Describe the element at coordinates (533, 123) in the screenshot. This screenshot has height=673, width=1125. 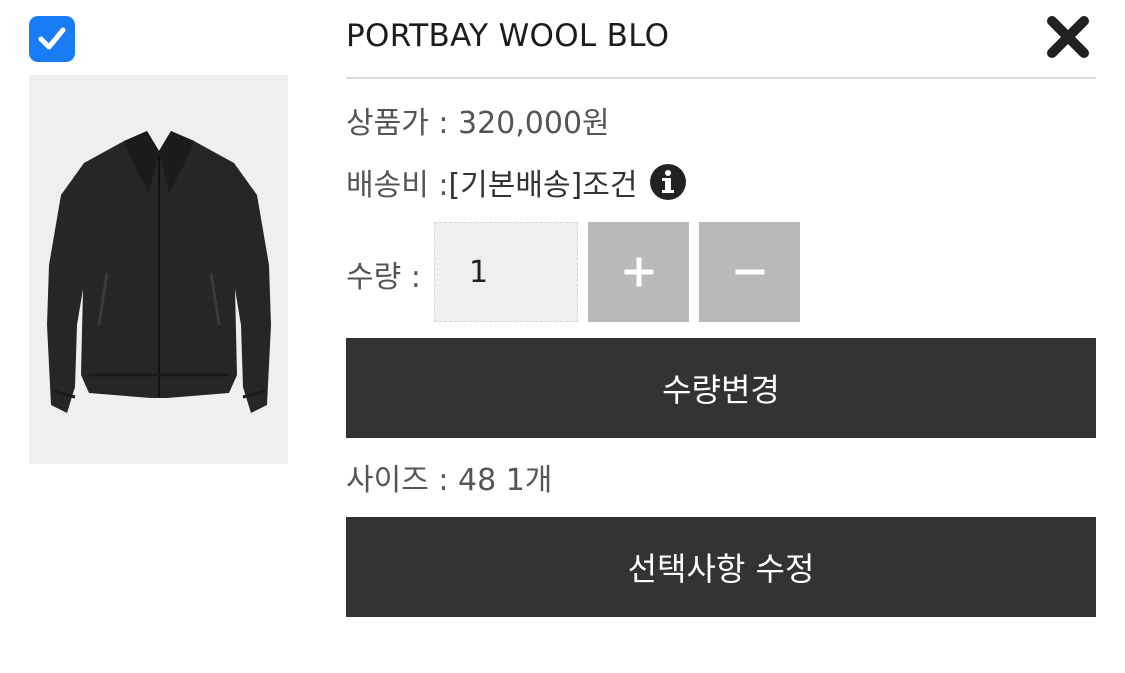
I see `price-value: 320,000원` at that location.